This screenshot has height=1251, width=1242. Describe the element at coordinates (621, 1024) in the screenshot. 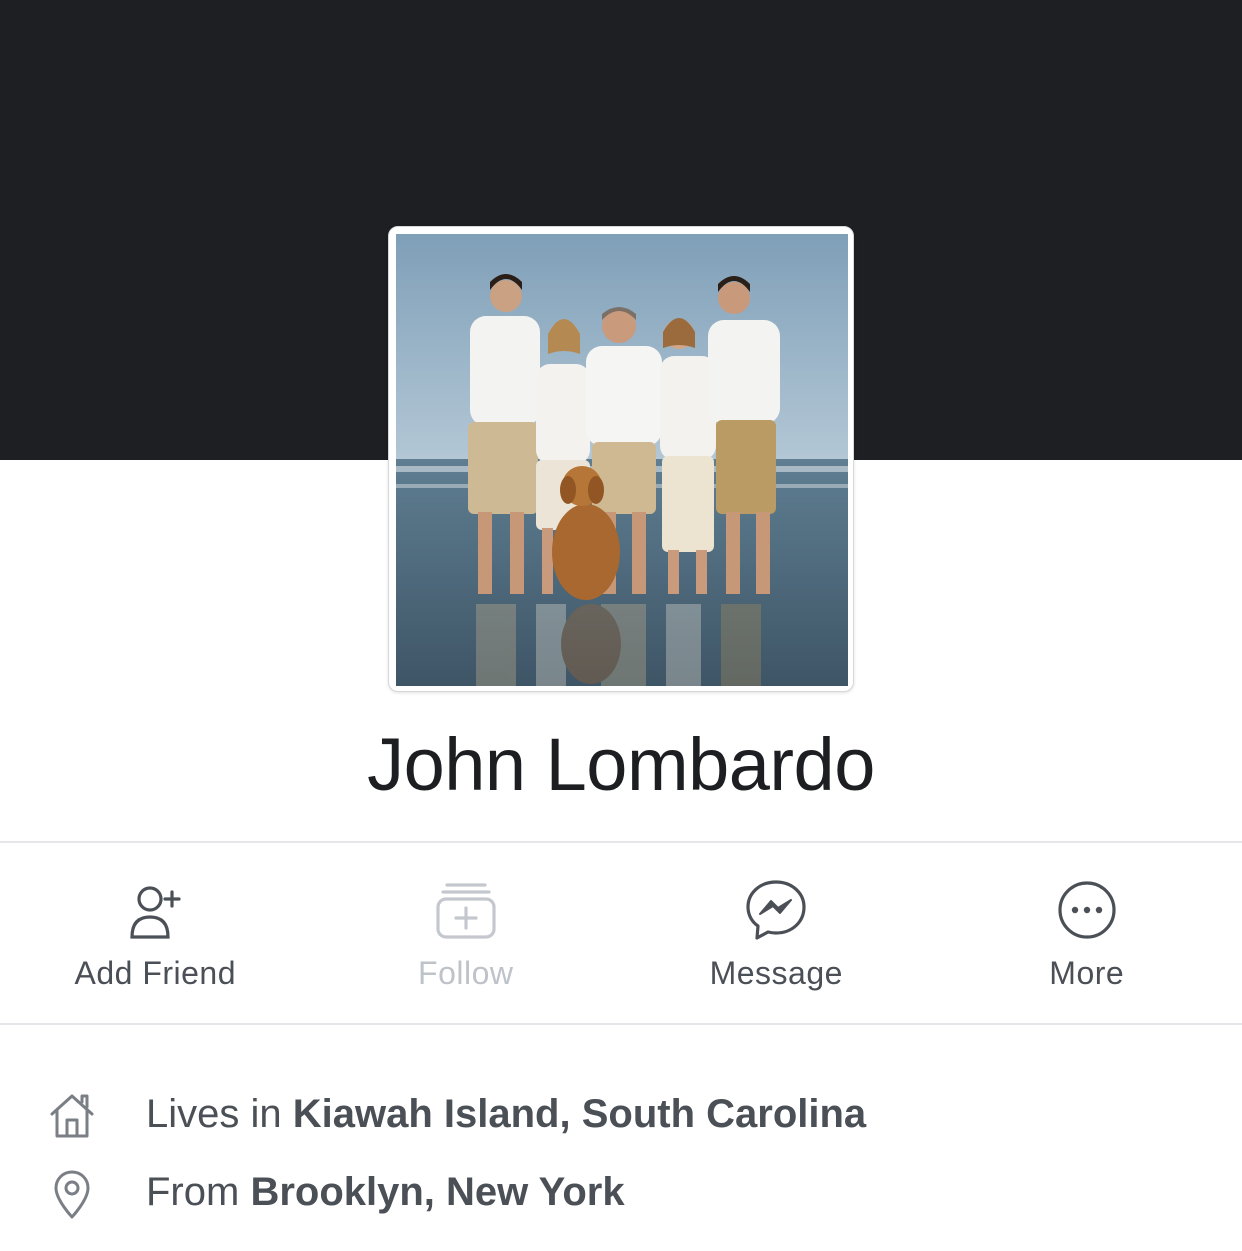

I see `divider` at that location.